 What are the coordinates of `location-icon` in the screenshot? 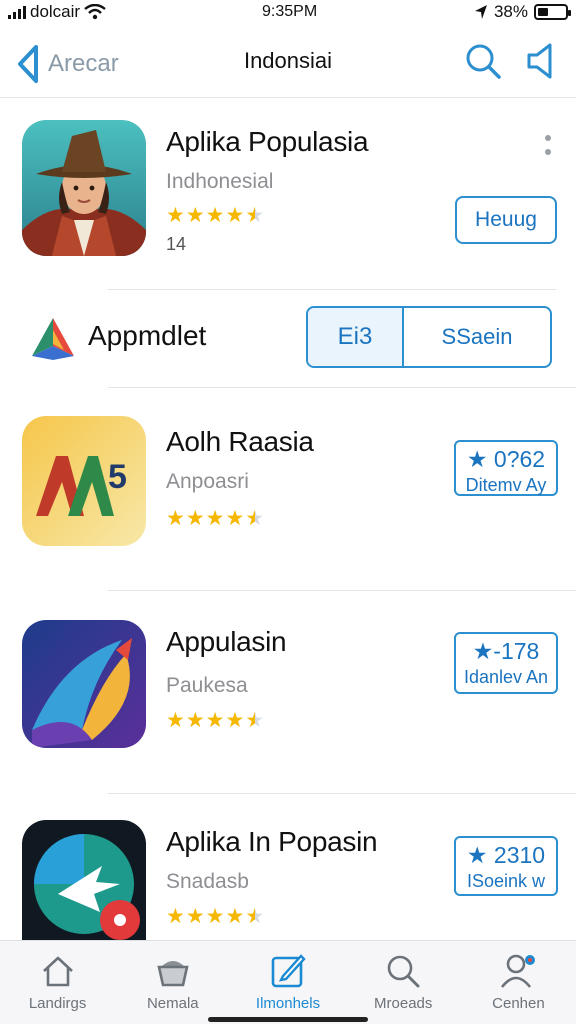 It's located at (480, 12).